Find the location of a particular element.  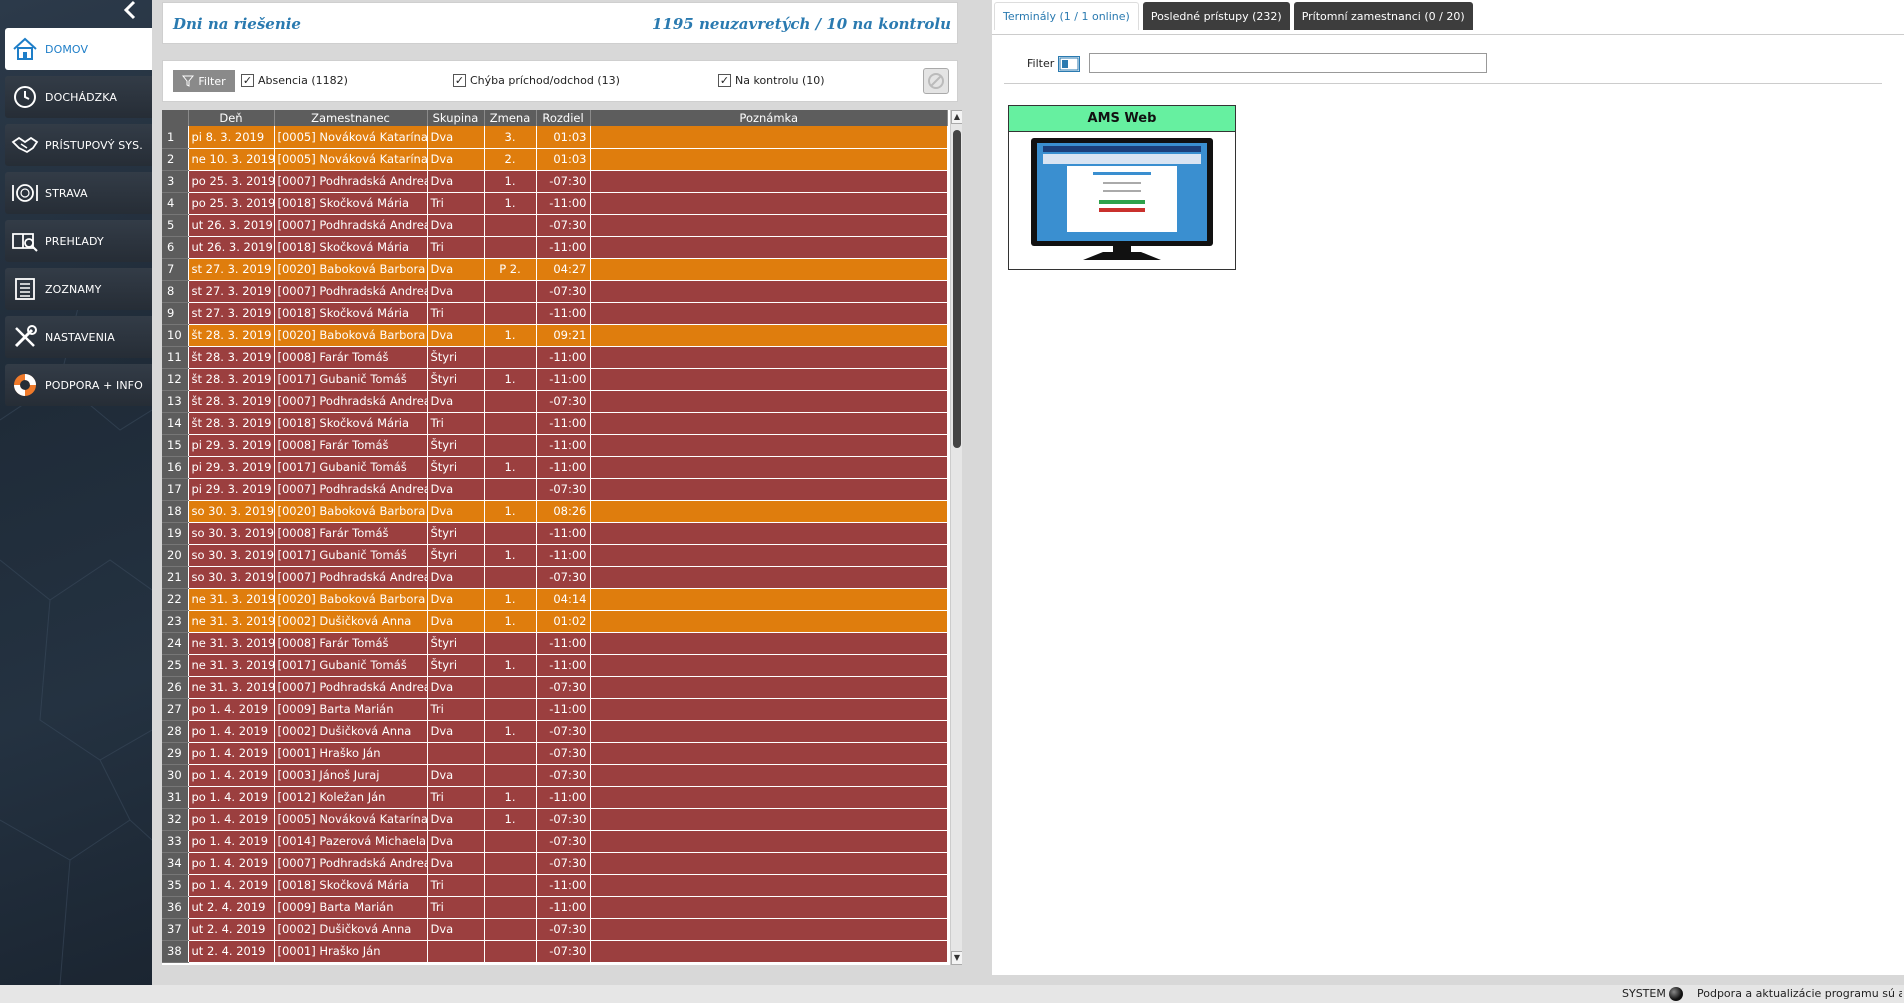

scroll-down-arrow-icon: ▼ is located at coordinates (956, 958).